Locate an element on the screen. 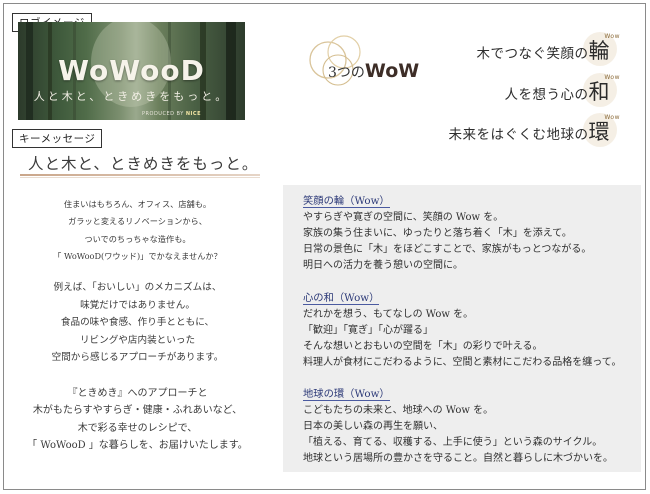  wow-line-kanji: 輪 Wow is located at coordinates (601, 49).